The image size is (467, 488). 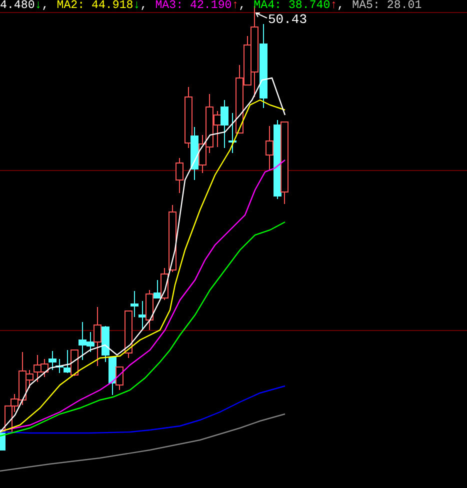 I want to click on leader-line, so click(x=261, y=15).